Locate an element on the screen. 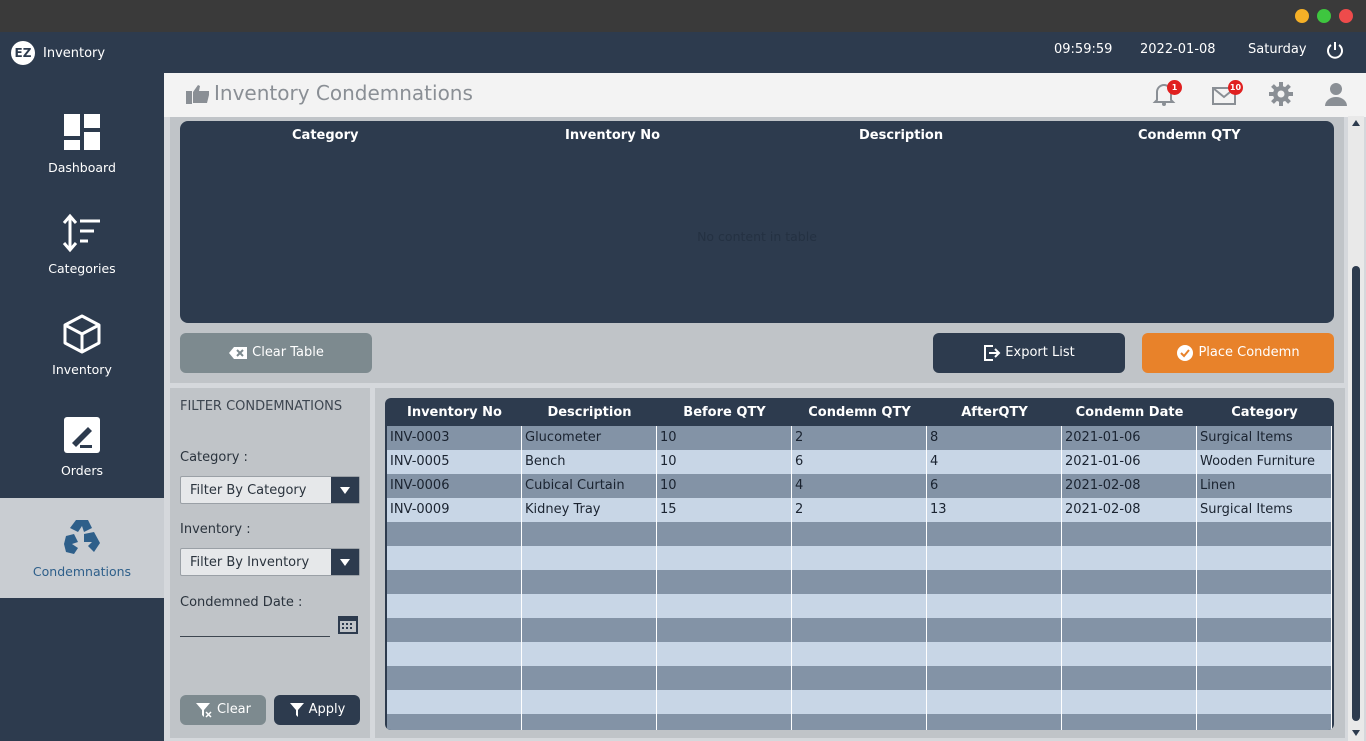 The width and height of the screenshot is (1366, 741). apply-filter-label: Apply is located at coordinates (327, 709).